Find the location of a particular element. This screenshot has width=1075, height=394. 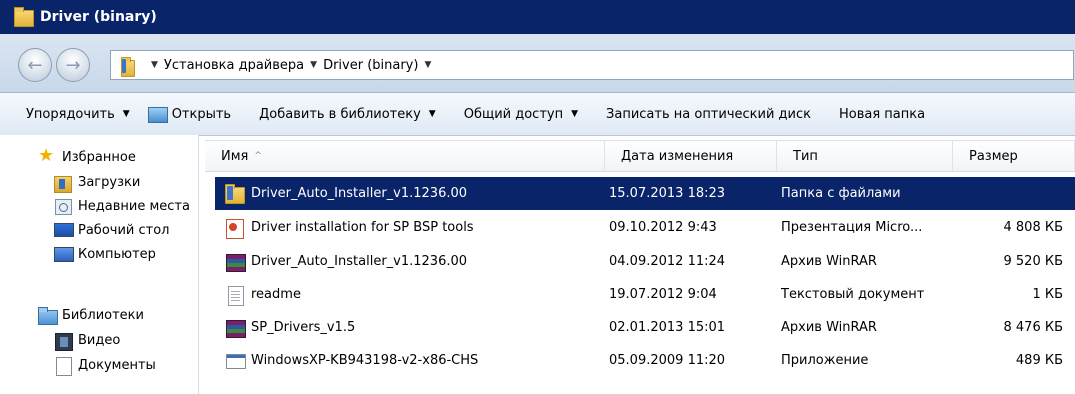

column-label: Тип is located at coordinates (805, 156).